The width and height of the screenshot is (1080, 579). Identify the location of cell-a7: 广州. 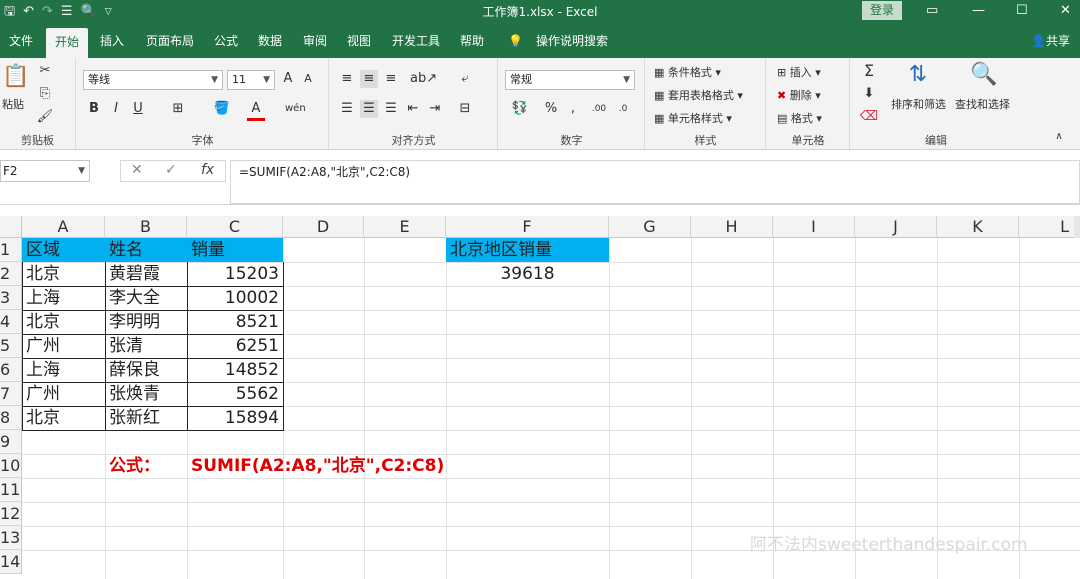
(63, 394).